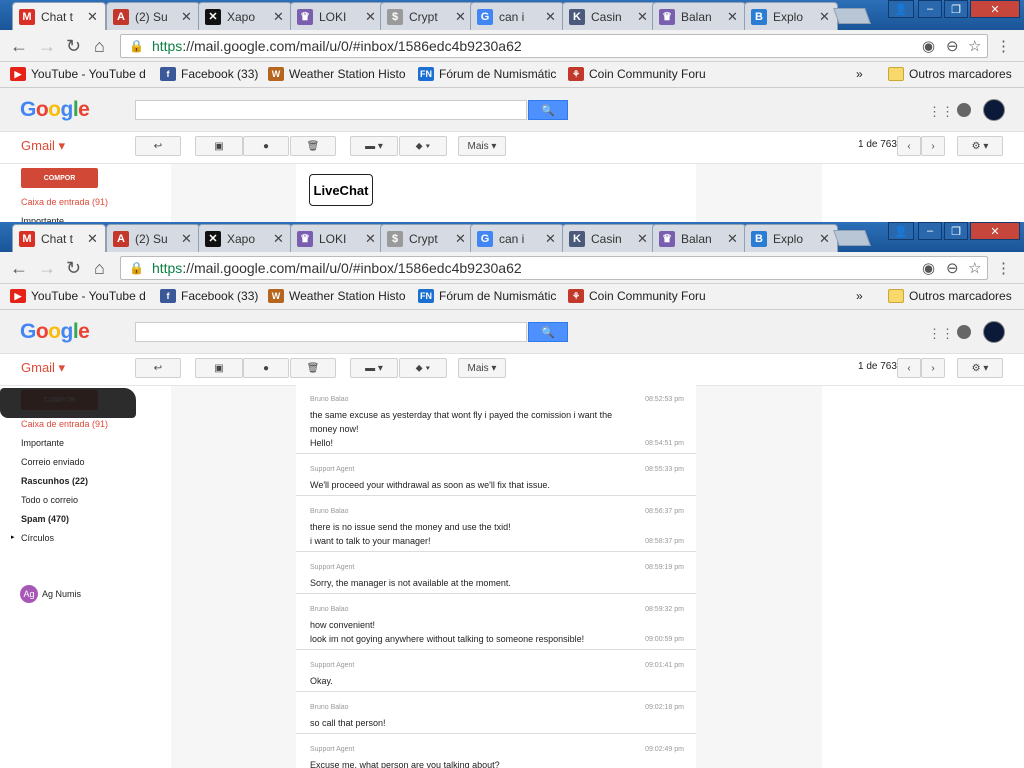 Image resolution: width=1024 pixels, height=768 pixels. I want to click on bookmark-item: f Facebook (33), so click(210, 296).